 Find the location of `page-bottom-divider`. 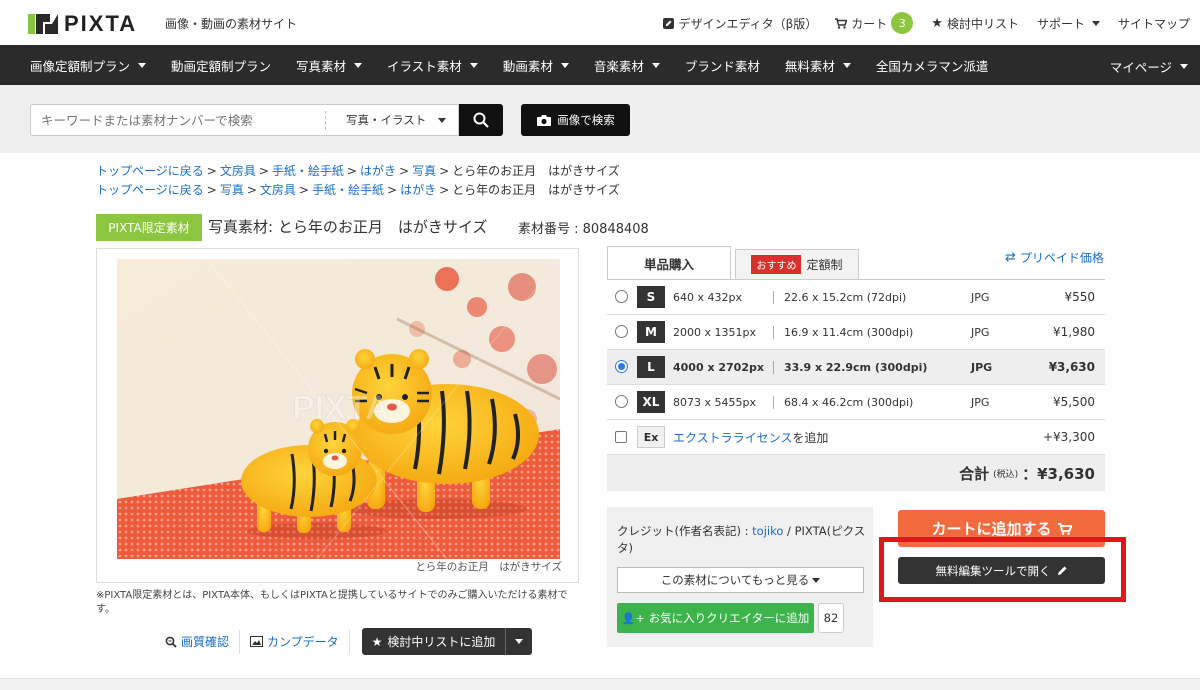

page-bottom-divider is located at coordinates (600, 684).